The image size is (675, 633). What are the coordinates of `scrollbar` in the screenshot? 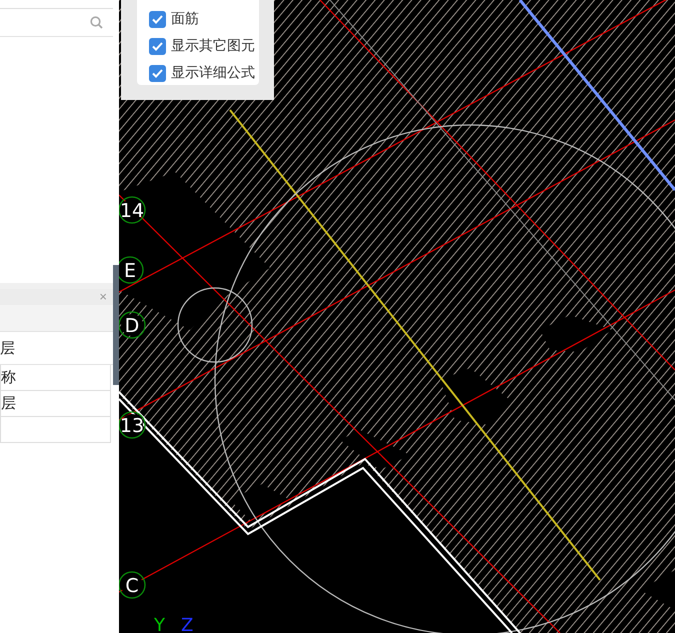 It's located at (116, 325).